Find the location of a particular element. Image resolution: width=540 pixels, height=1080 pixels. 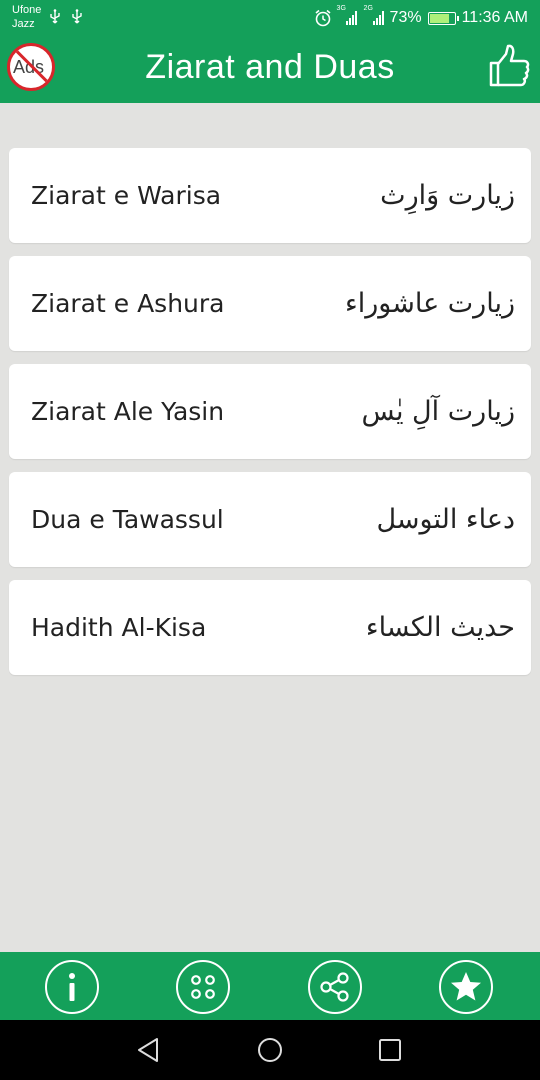

list-item: Dua e Tawassul دعاء التوسل is located at coordinates (270, 519).